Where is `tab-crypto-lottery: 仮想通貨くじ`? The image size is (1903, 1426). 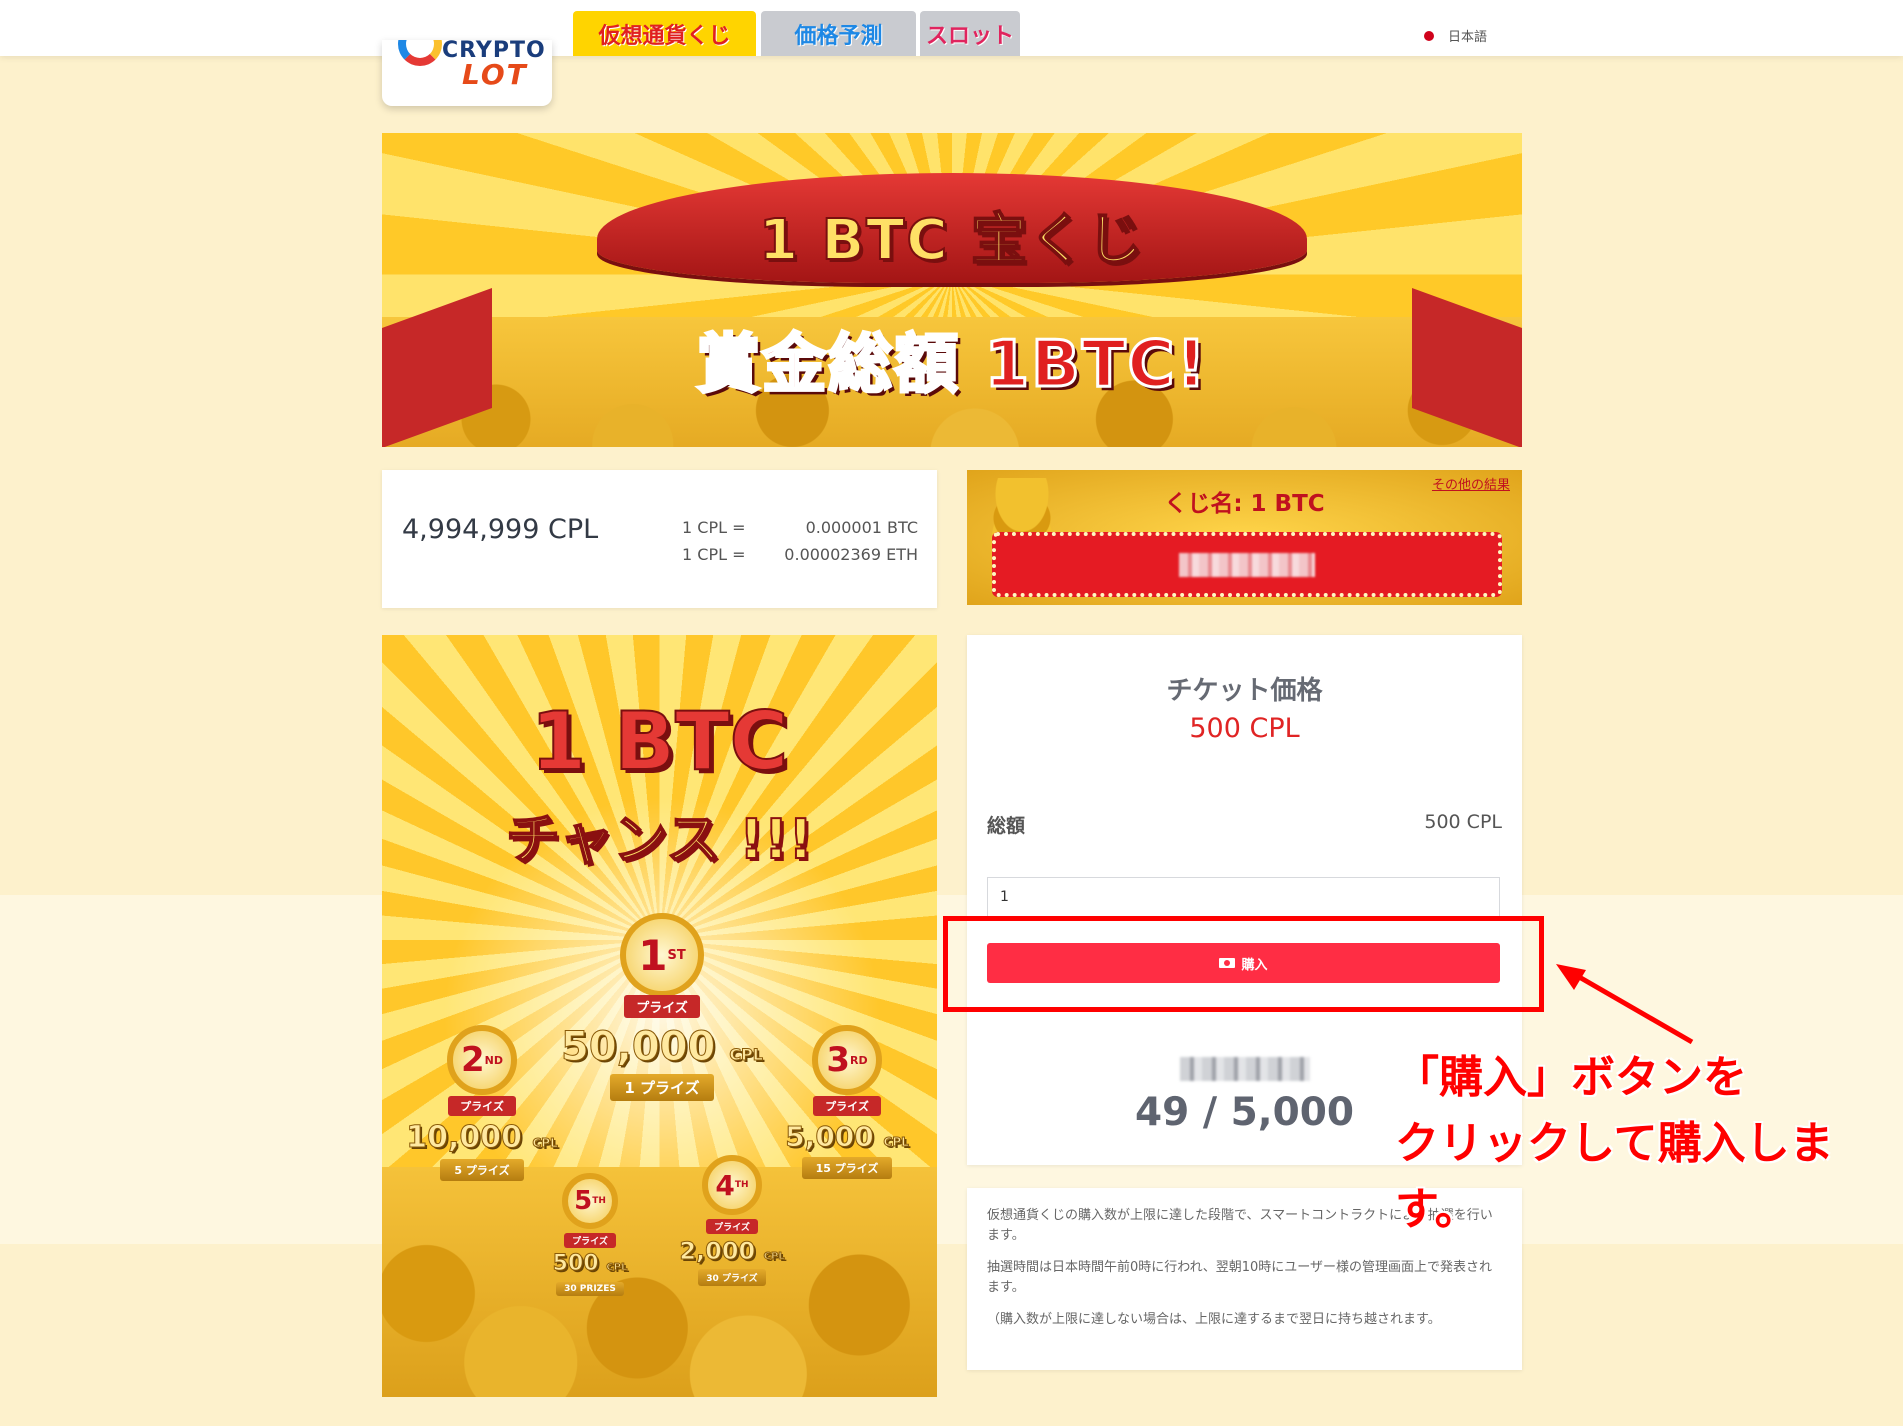
tab-crypto-lottery: 仮想通貨くじ is located at coordinates (664, 33).